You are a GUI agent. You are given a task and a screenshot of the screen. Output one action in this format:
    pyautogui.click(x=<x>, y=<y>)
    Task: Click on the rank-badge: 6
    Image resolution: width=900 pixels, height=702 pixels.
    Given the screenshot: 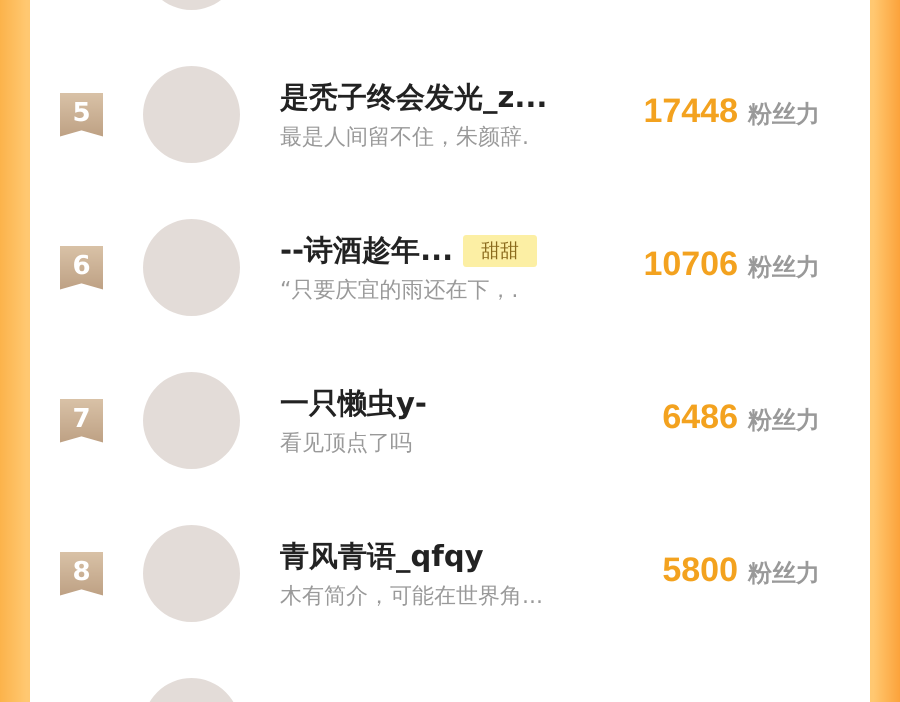 What is the action you would take?
    pyautogui.click(x=81, y=268)
    